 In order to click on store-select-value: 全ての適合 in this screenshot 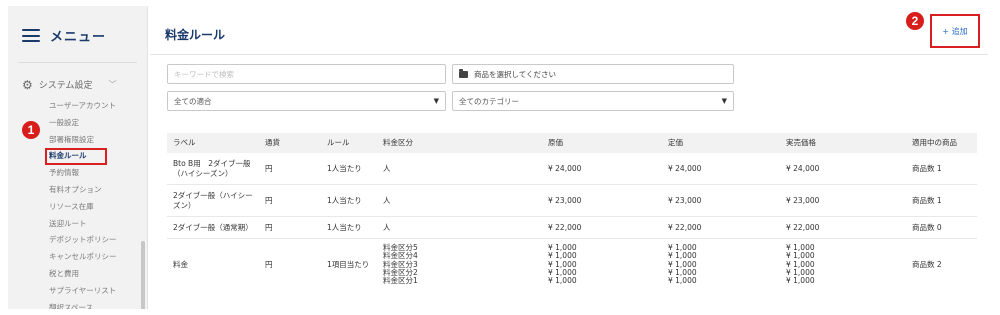, I will do `click(193, 101)`.